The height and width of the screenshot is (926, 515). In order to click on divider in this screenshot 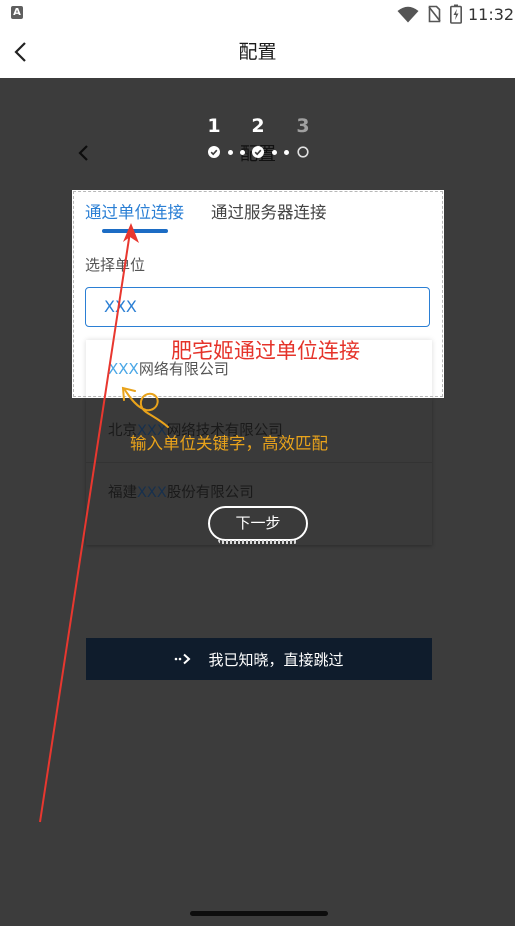, I will do `click(259, 462)`.